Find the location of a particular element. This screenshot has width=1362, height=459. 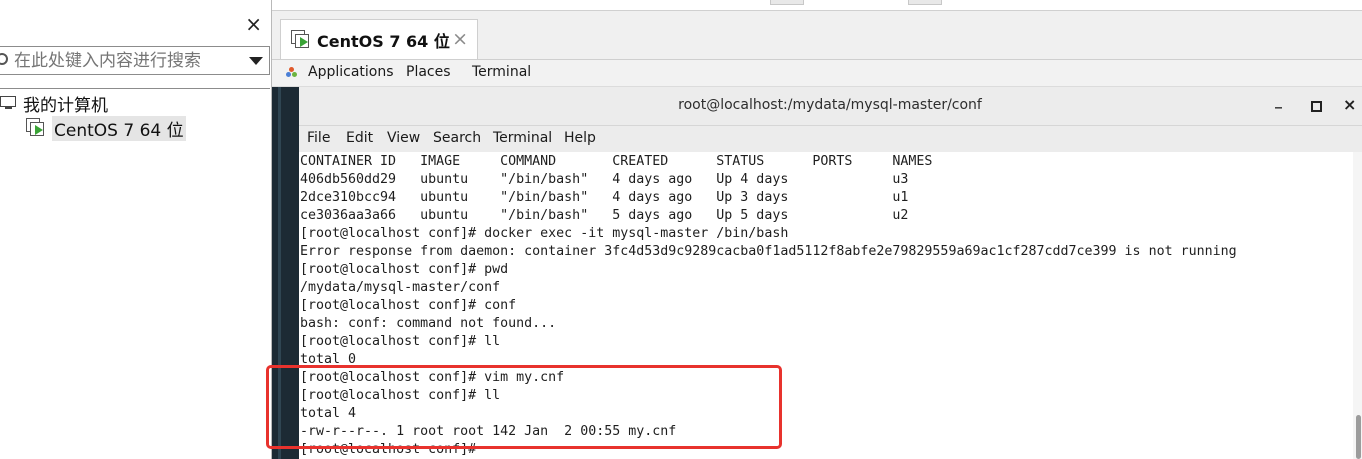

menu-applications: Applications is located at coordinates (351, 72).